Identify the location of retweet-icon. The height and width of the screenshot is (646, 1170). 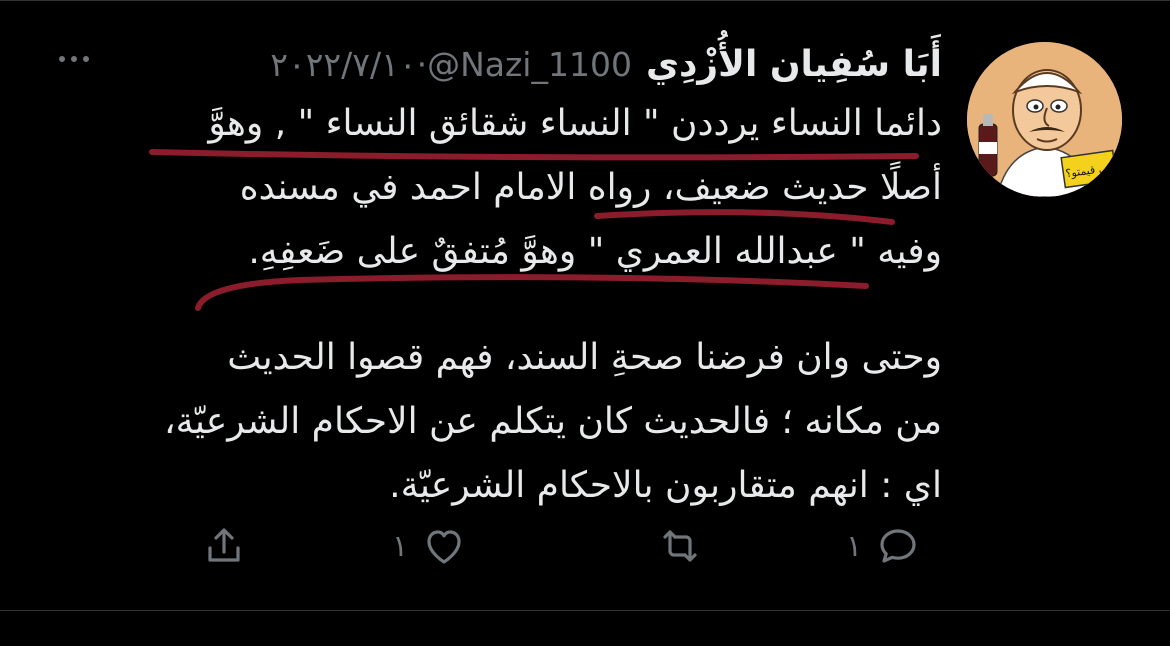
(680, 546).